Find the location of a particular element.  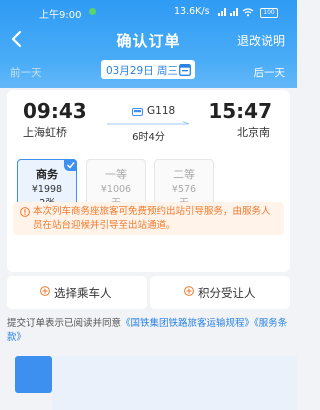

warning-icon is located at coordinates (25, 212).